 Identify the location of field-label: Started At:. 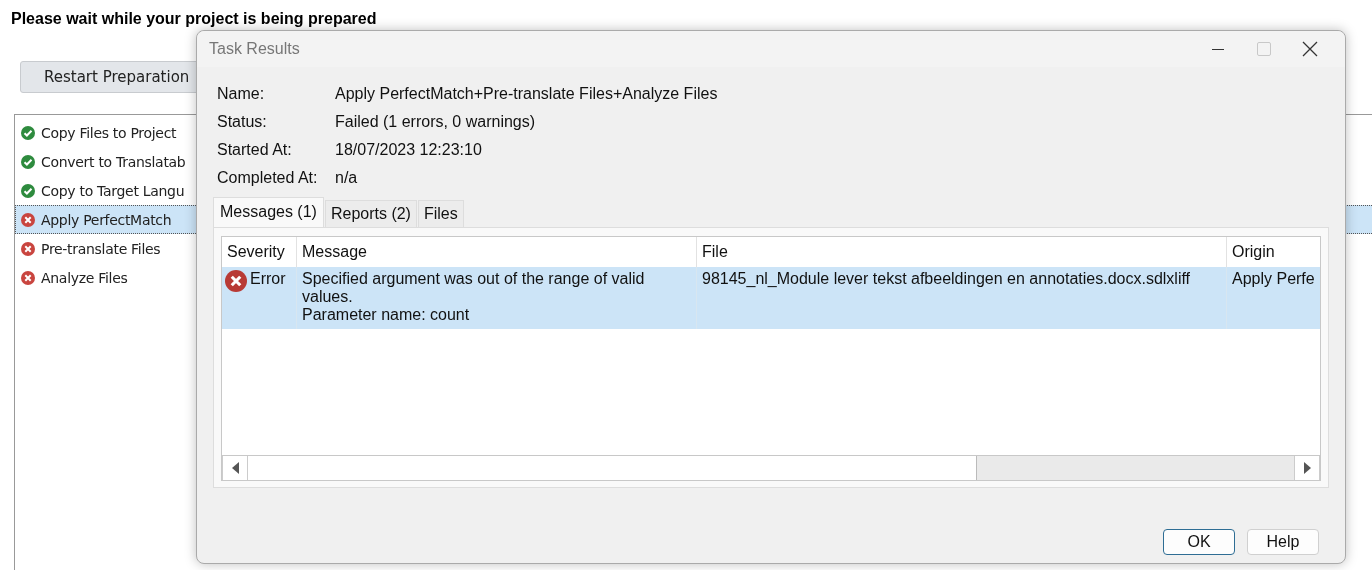
(255, 150).